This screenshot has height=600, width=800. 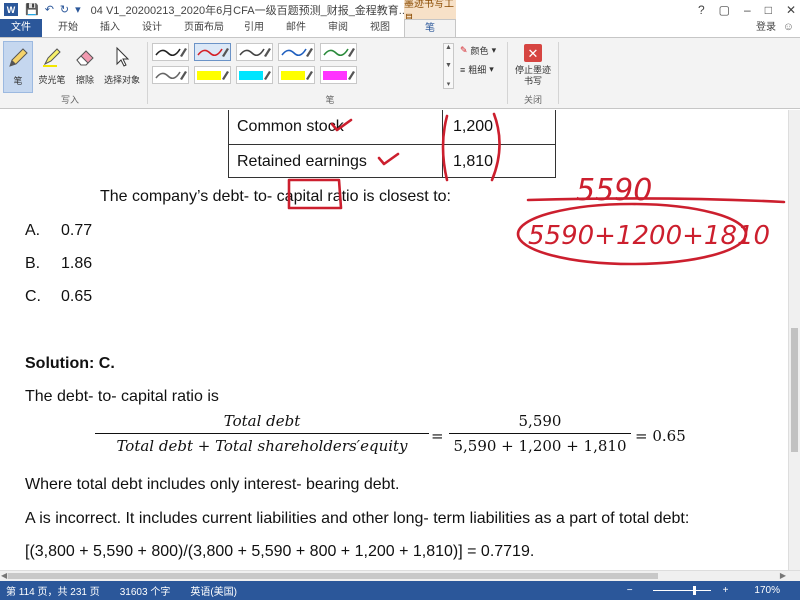 What do you see at coordinates (788, 27) in the screenshot?
I see `feedback-smile-icon: ☺` at bounding box center [788, 27].